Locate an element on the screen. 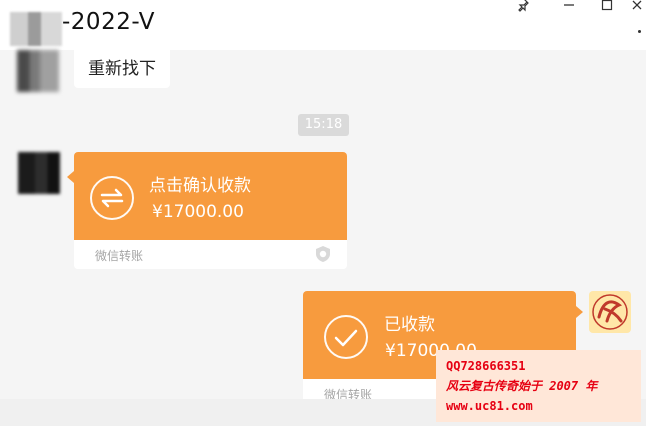 The width and height of the screenshot is (646, 426). watermark-line: 风云复古传奇始于 2007 年 is located at coordinates (522, 386).